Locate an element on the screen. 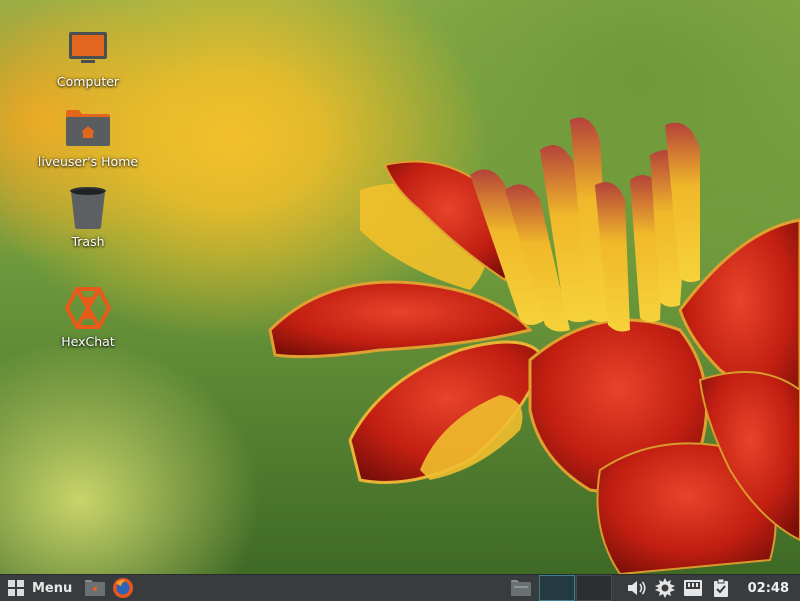 This screenshot has width=800, height=601. network-tray is located at coordinates (693, 588).